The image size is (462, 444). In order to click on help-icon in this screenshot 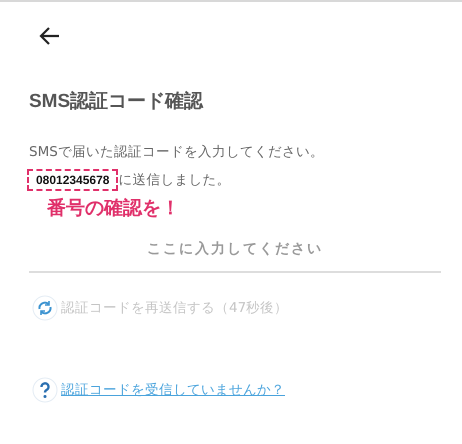, I will do `click(45, 390)`.